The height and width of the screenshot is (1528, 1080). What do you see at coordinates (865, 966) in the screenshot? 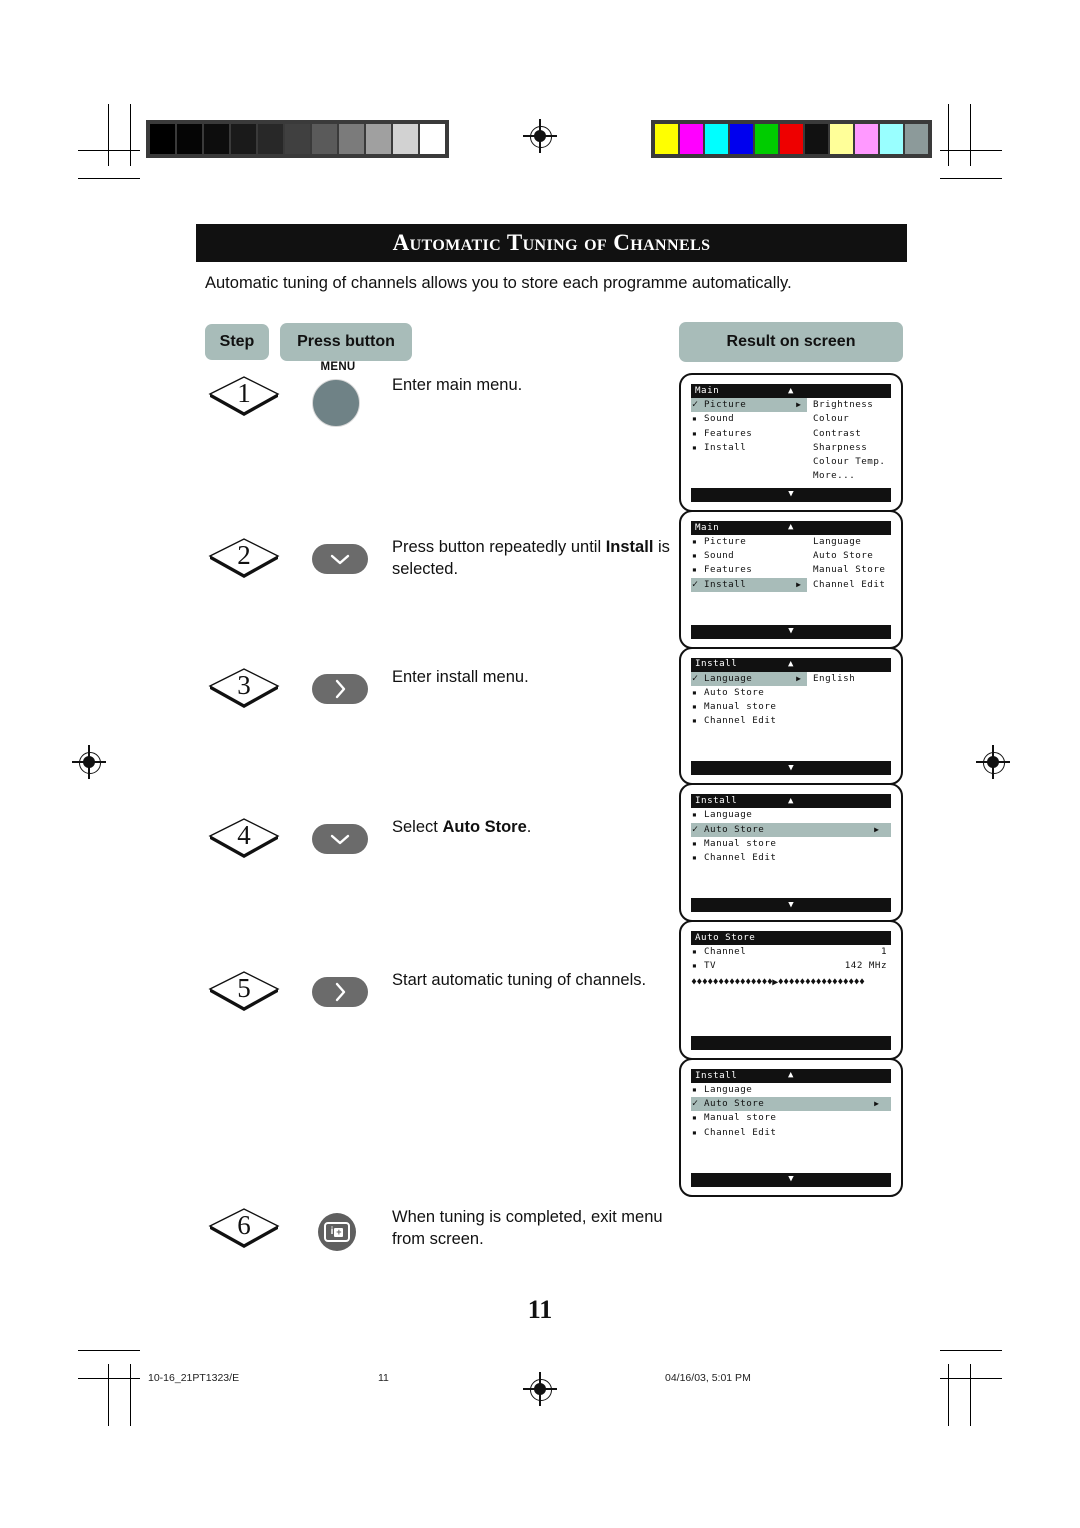
I see `osd-row-value: 142 MHz` at bounding box center [865, 966].